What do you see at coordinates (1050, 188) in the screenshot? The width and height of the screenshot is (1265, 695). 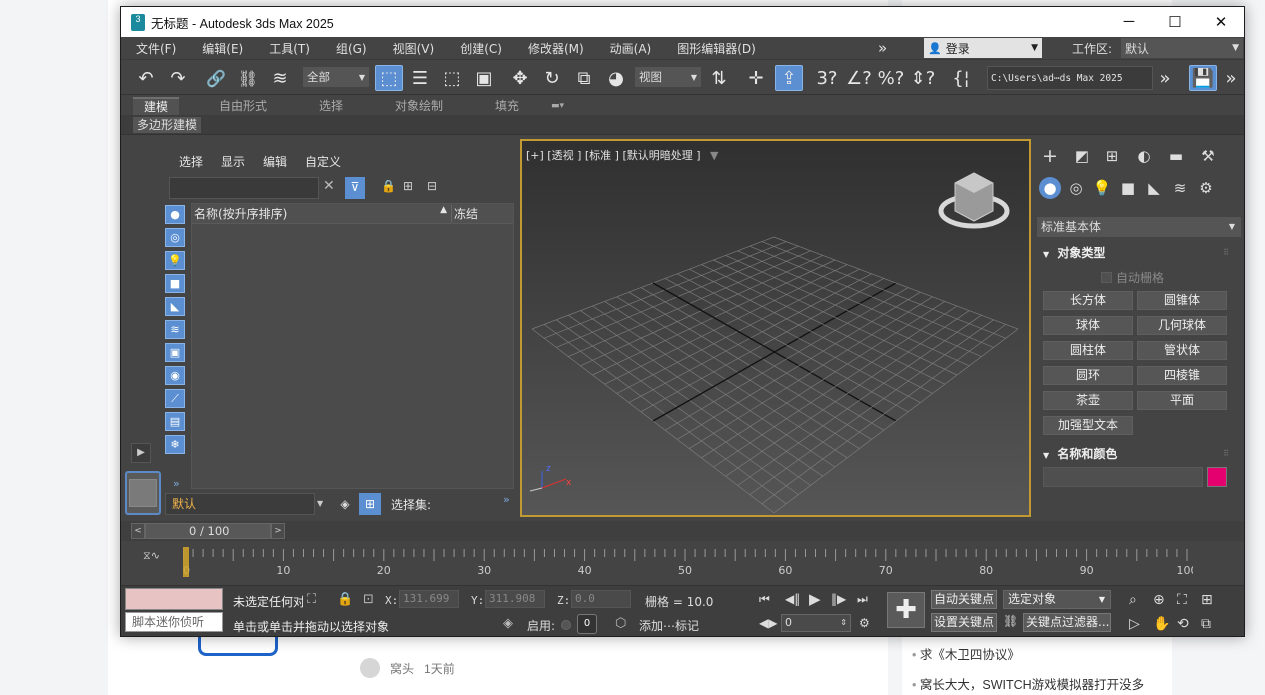 I see `geometry-category-icon: ●` at bounding box center [1050, 188].